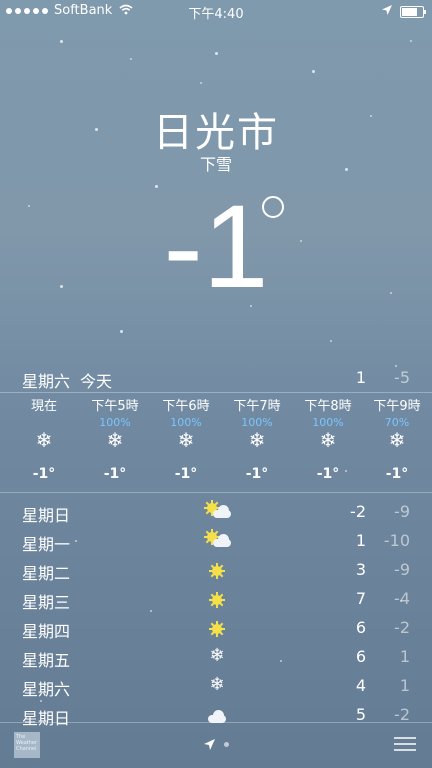  I want to click on weather-channel-logo: The Weather Channel, so click(27, 745).